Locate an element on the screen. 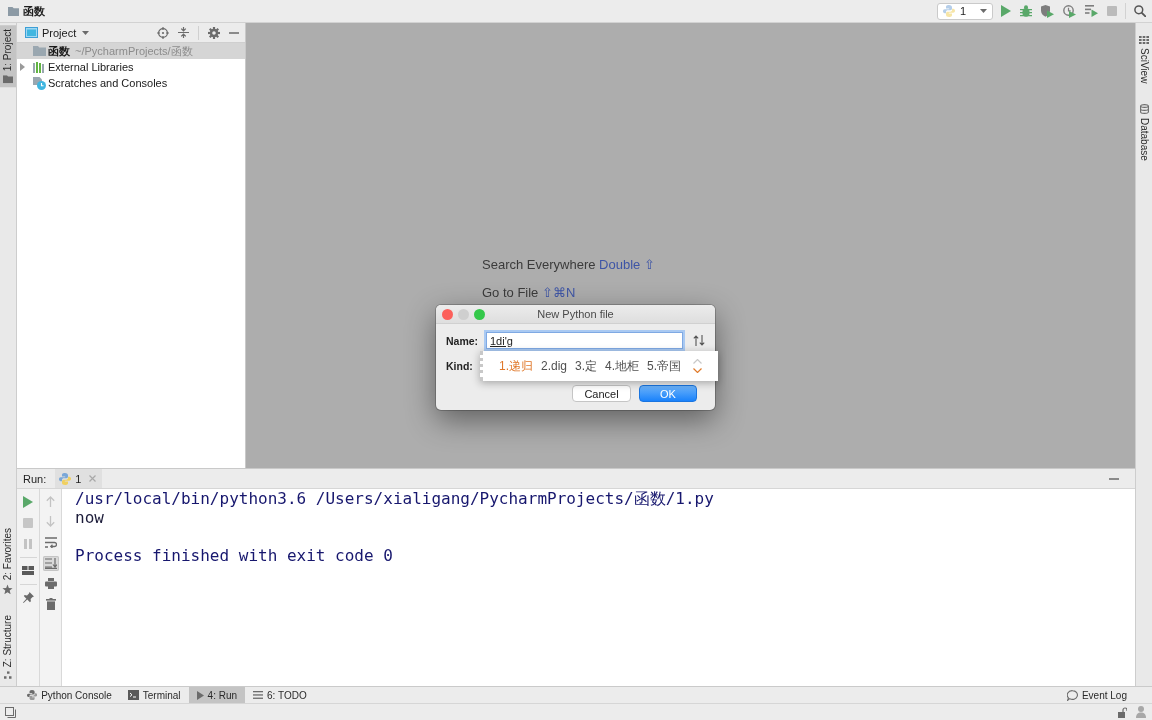  square-icon is located at coordinates (10, 712).